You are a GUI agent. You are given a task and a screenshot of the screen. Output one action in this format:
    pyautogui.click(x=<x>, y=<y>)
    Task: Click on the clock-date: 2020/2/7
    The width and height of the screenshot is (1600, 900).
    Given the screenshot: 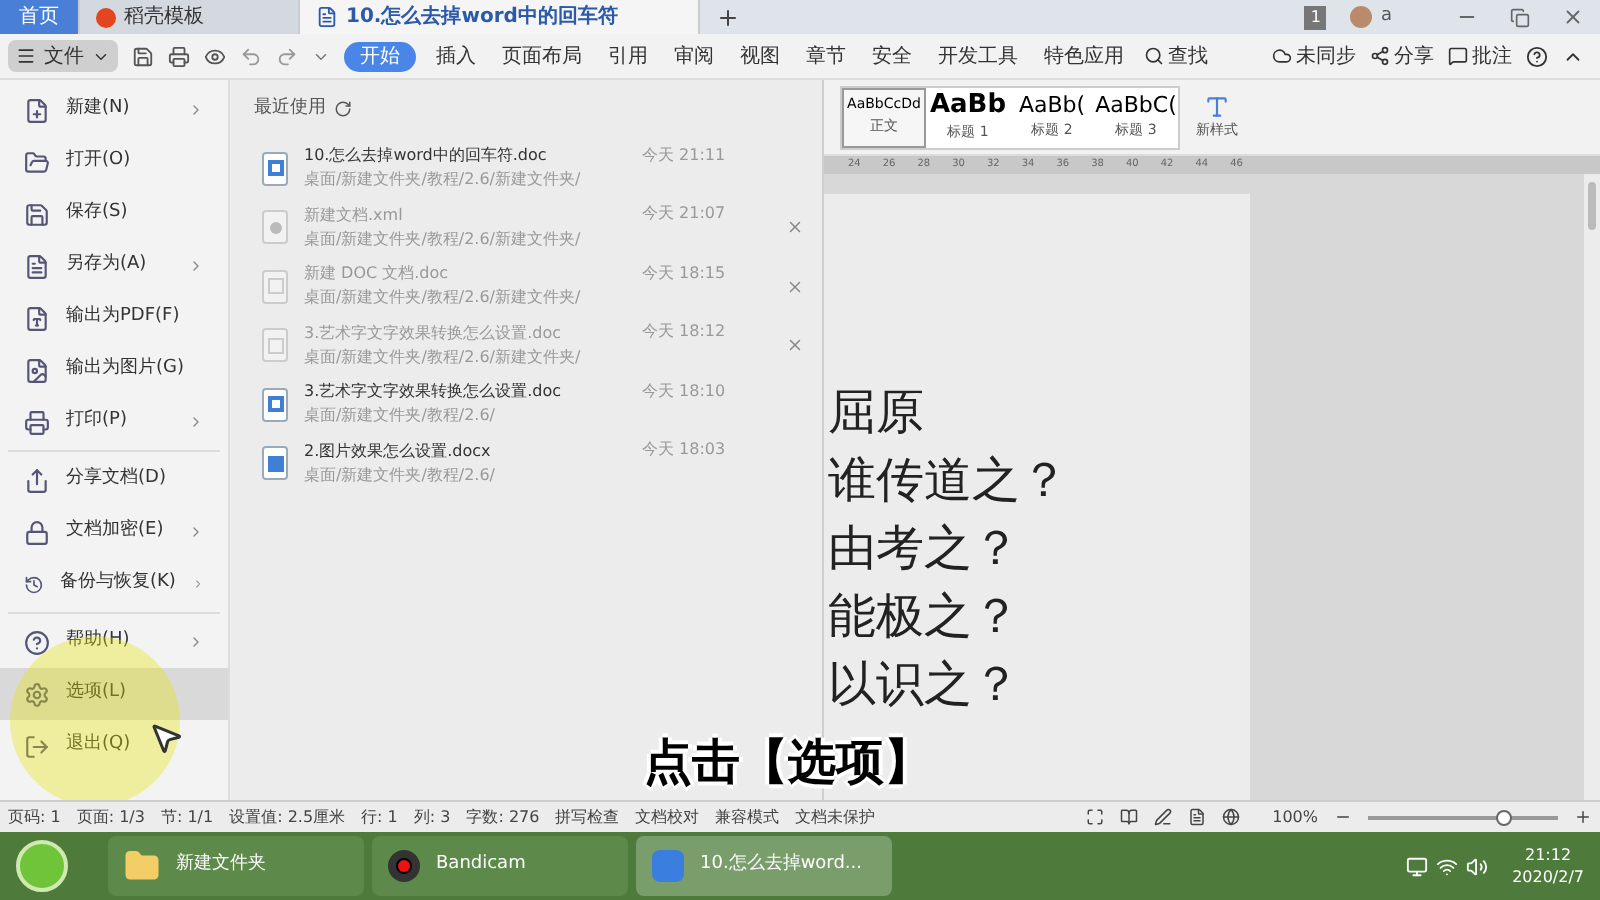 What is the action you would take?
    pyautogui.click(x=1548, y=877)
    